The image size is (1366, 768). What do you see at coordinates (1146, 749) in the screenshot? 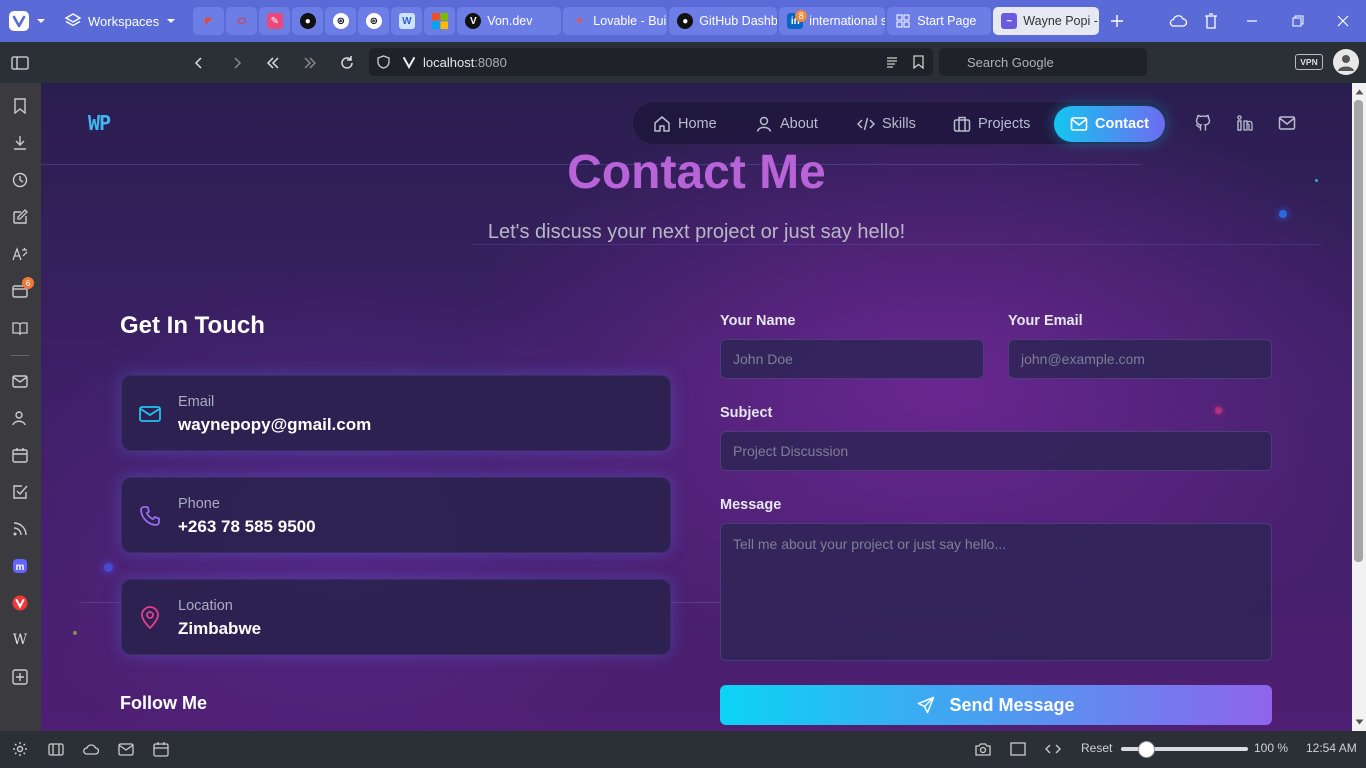
I see `zoom-slider-handle` at bounding box center [1146, 749].